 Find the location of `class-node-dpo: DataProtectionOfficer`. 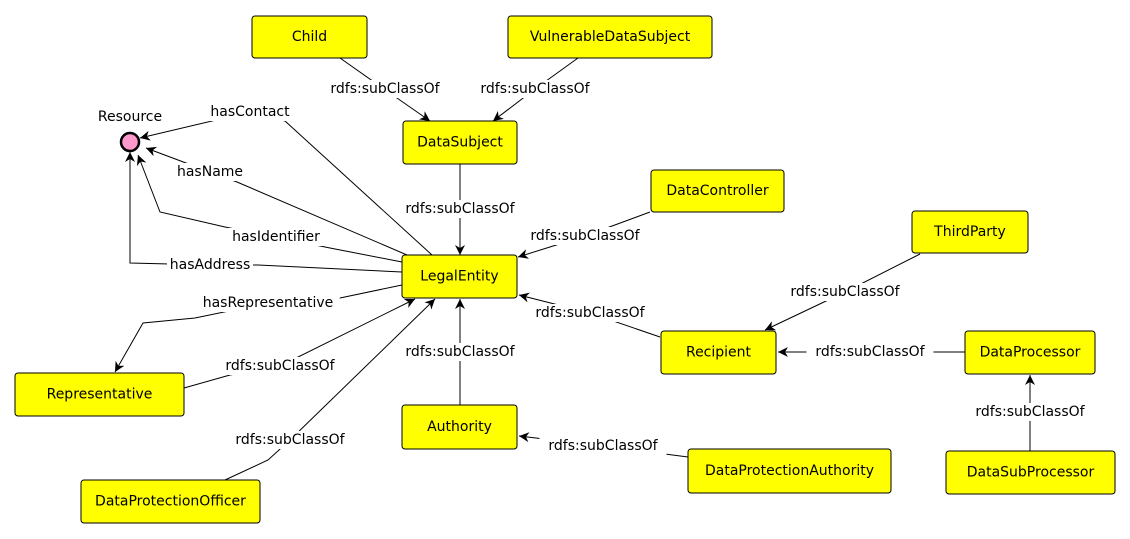

class-node-dpo: DataProtectionOfficer is located at coordinates (170, 501).